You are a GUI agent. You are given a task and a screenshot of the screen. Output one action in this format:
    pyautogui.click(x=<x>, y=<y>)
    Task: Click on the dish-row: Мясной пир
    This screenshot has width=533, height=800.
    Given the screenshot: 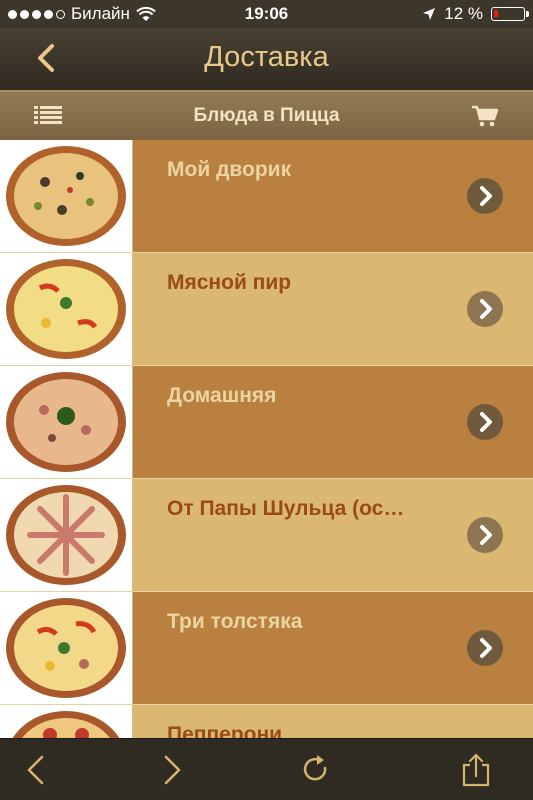 What is the action you would take?
    pyautogui.click(x=266, y=309)
    